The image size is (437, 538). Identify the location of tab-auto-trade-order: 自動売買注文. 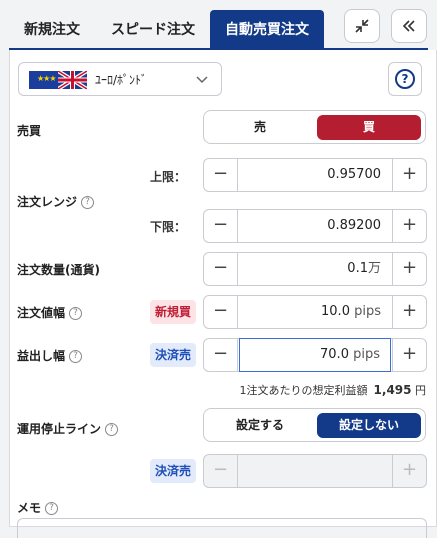
(267, 30).